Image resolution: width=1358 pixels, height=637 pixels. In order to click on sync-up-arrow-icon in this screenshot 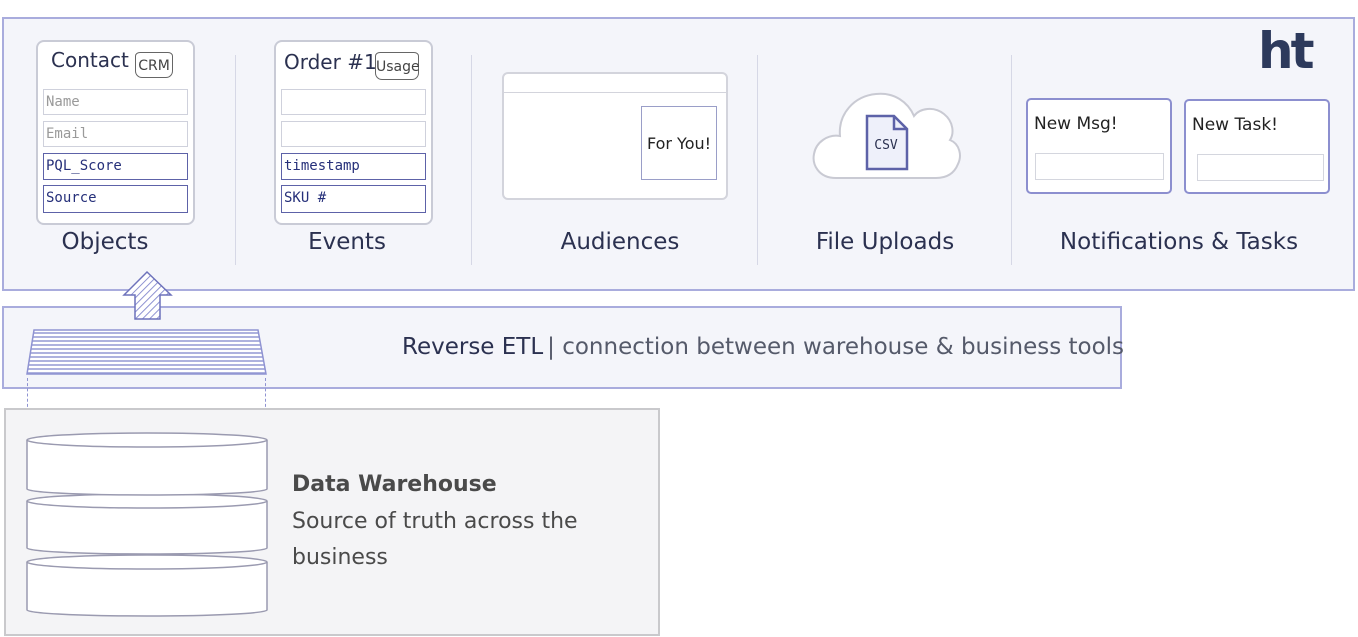, I will do `click(147, 295)`.